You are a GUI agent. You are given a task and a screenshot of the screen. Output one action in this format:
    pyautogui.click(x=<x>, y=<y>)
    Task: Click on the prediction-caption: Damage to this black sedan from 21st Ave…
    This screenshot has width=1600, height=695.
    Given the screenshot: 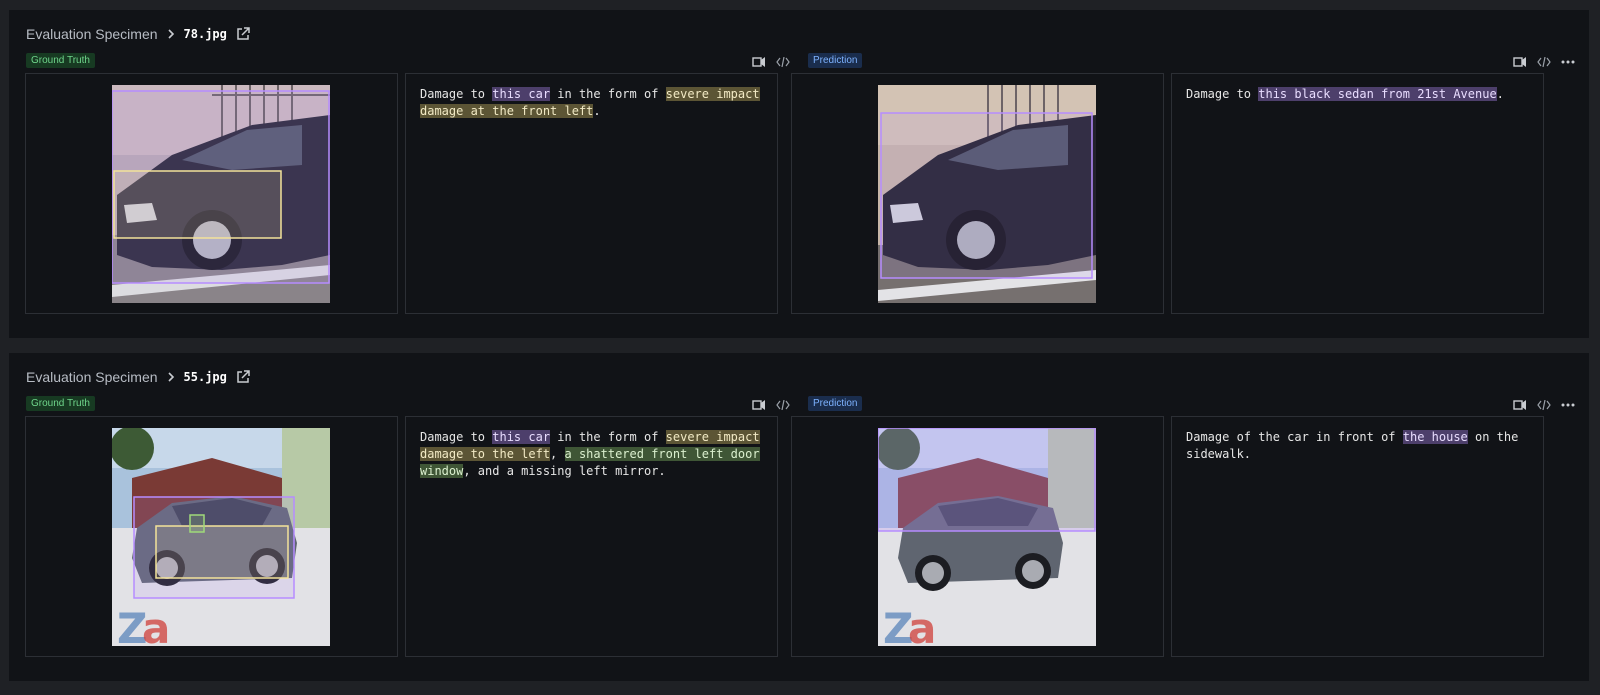 What is the action you would take?
    pyautogui.click(x=1357, y=94)
    